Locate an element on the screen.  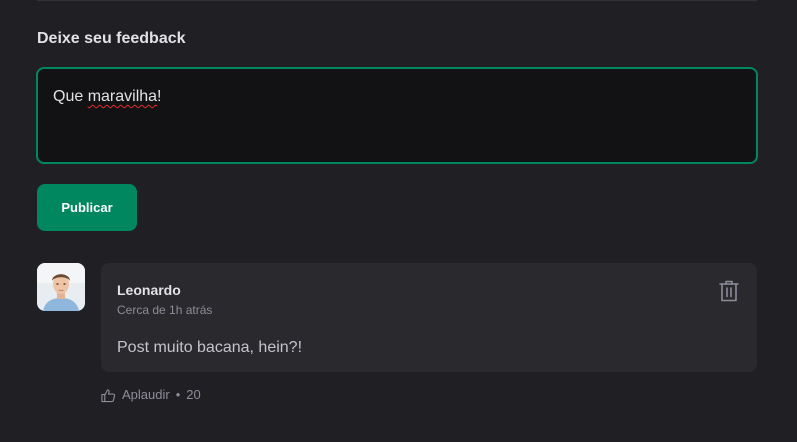
thumbs-up-icon is located at coordinates (108, 395).